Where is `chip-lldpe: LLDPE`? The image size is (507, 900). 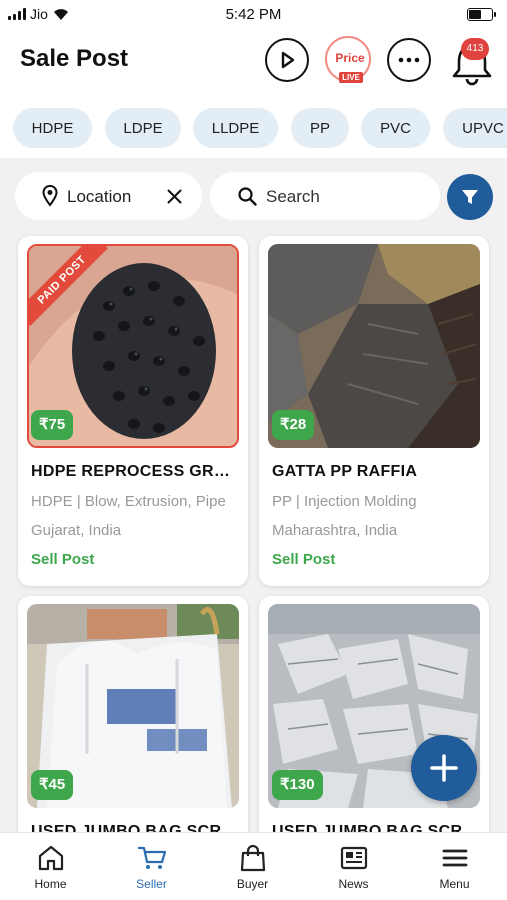 chip-lldpe: LLDPE is located at coordinates (235, 128).